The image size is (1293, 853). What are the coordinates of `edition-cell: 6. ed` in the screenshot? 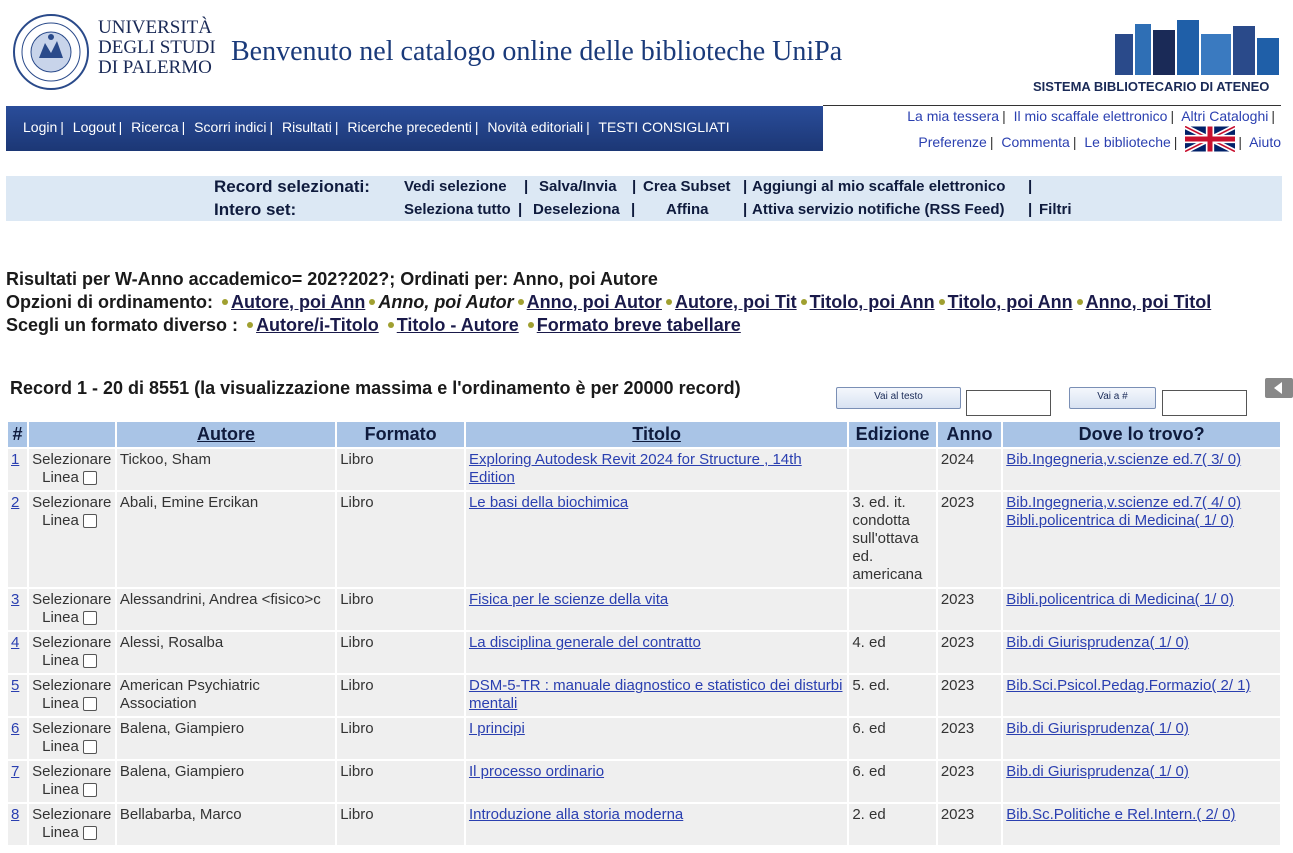 It's located at (892, 781).